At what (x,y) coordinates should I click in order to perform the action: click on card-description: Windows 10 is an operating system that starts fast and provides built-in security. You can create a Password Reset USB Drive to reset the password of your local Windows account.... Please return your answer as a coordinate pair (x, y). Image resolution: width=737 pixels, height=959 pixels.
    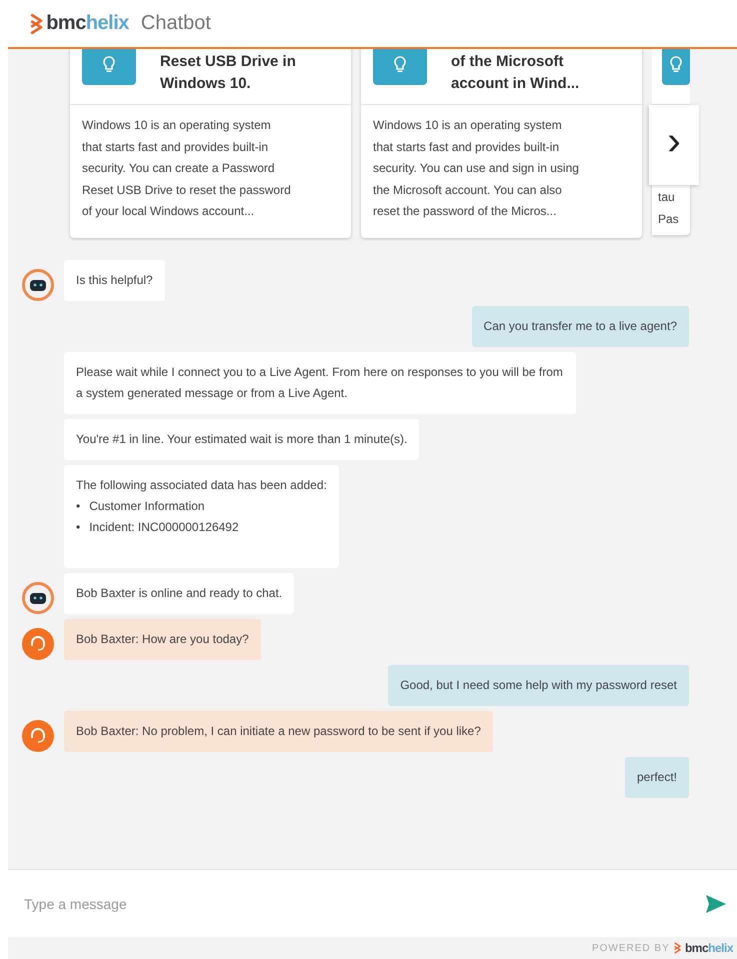
    Looking at the image, I should click on (186, 168).